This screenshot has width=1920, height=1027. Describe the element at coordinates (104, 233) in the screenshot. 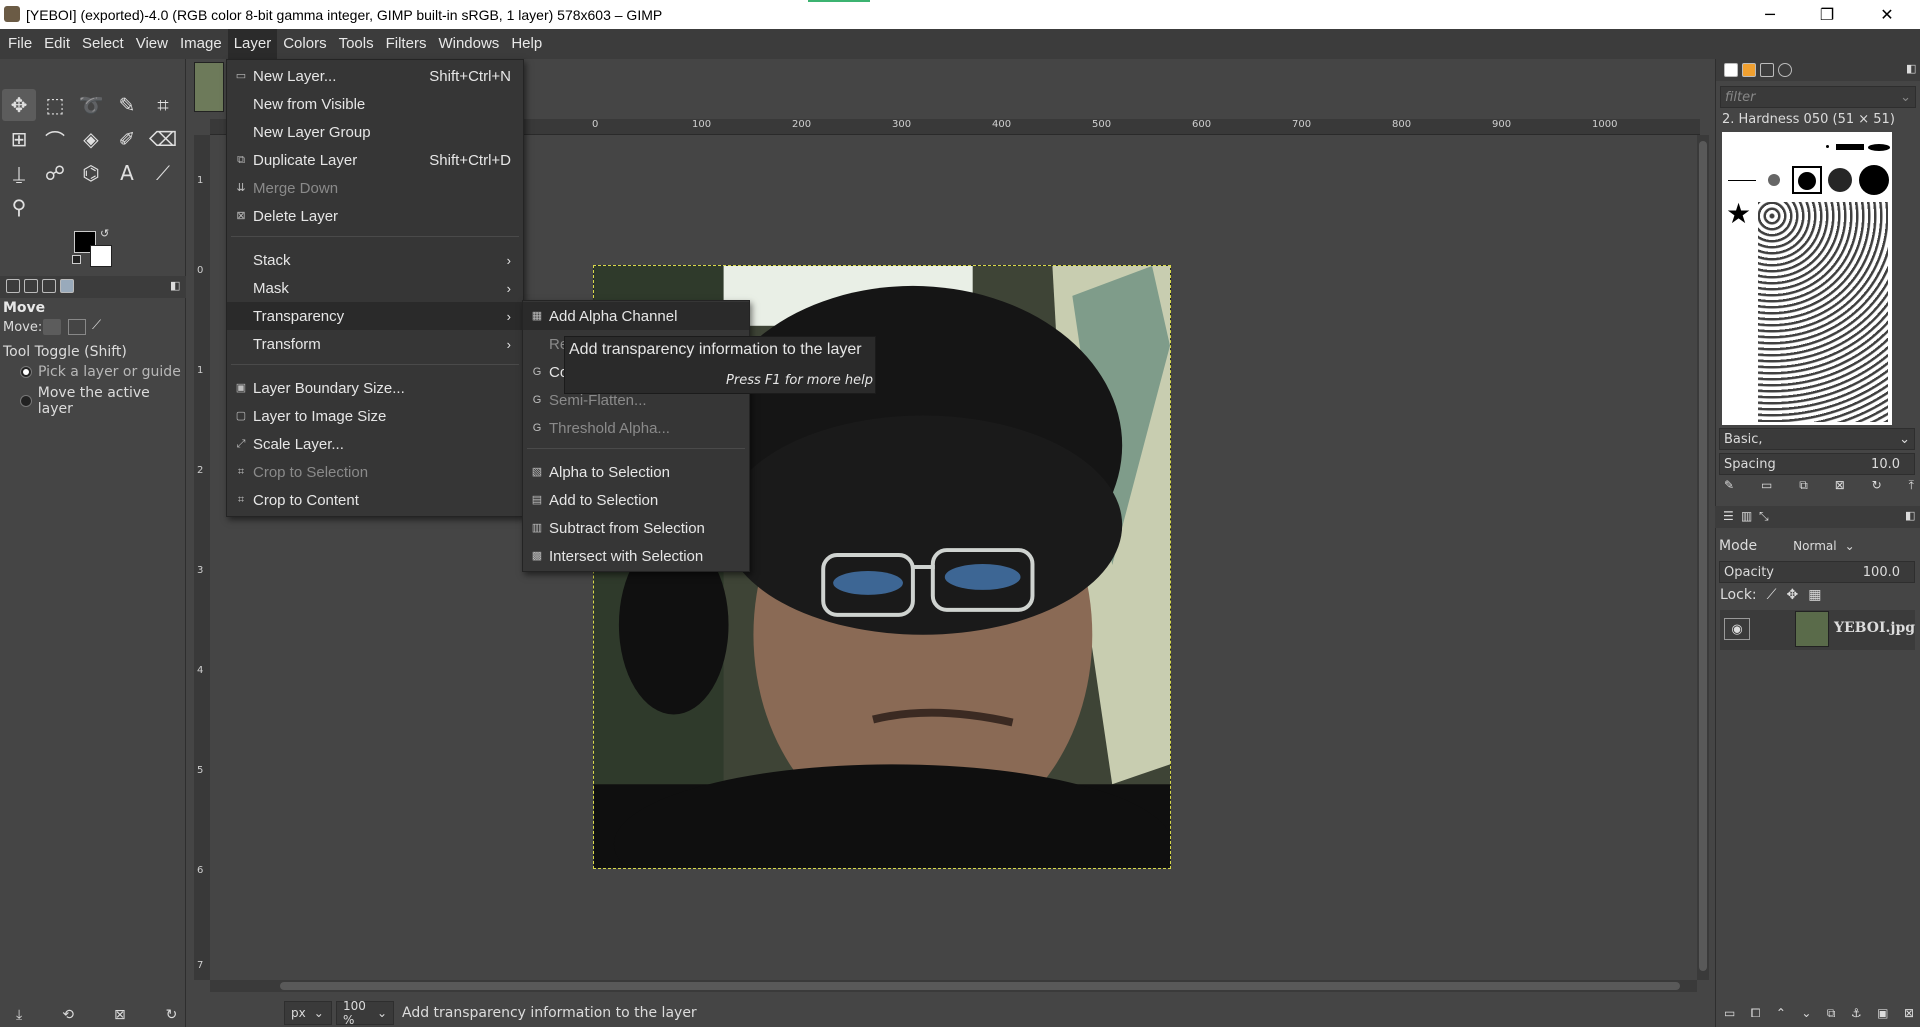

I see `swap-colors-icon: ↺` at that location.